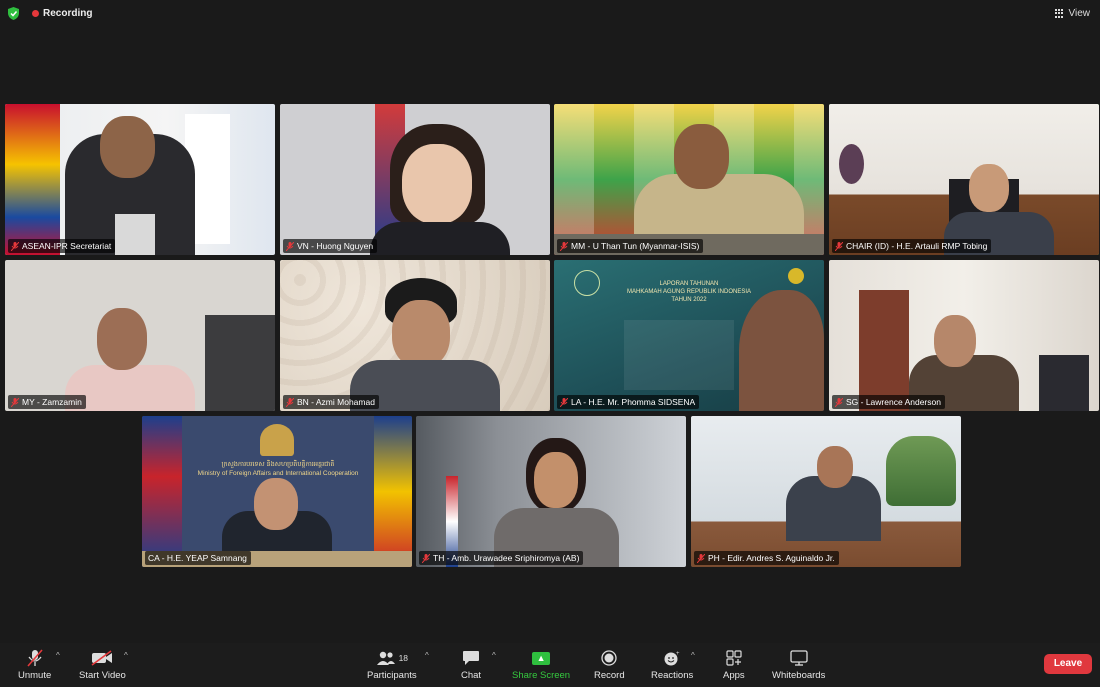  I want to click on unmute-button: Unmute, so click(34, 665).